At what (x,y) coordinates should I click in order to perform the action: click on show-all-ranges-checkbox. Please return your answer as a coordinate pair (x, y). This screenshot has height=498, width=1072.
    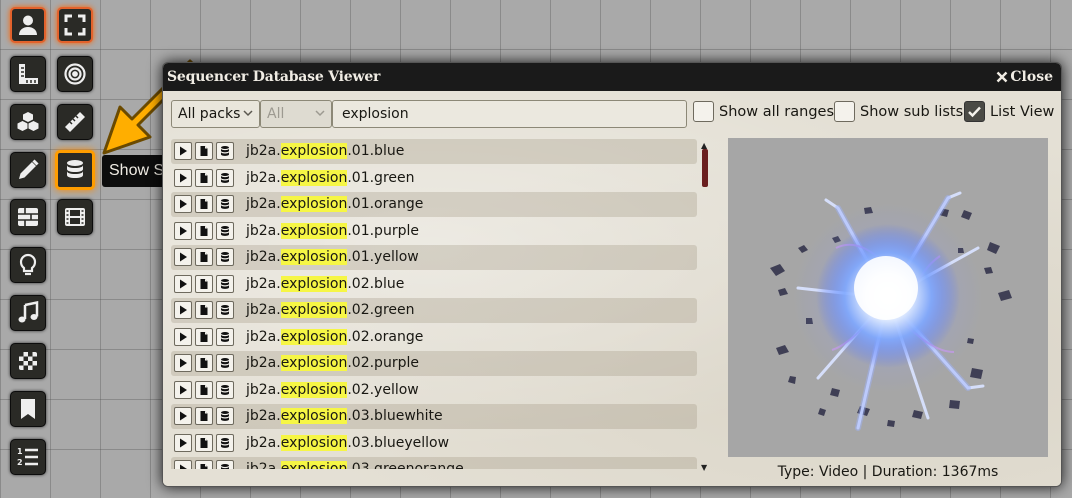
    Looking at the image, I should click on (703, 111).